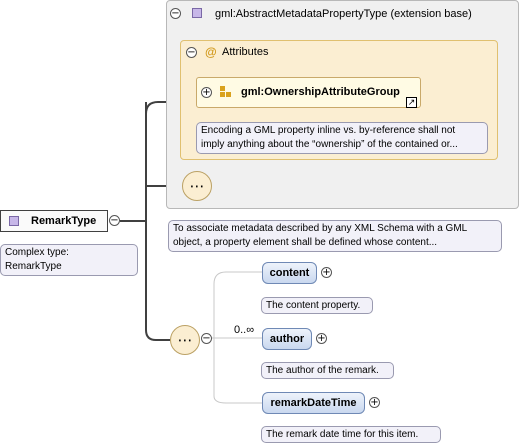 This screenshot has width=521, height=448. Describe the element at coordinates (287, 339) in the screenshot. I see `element-author: author` at that location.